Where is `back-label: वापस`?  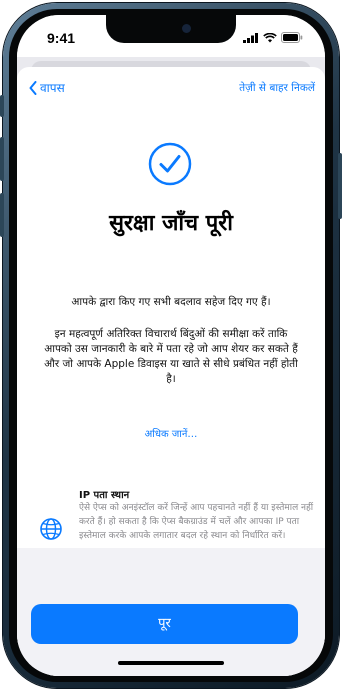
back-label: वापस is located at coordinates (52, 88).